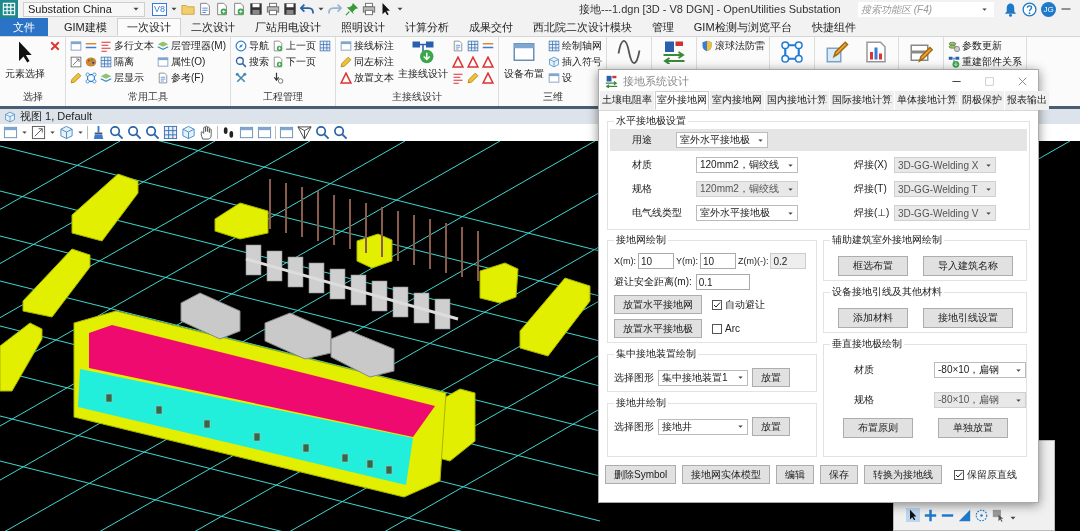 The height and width of the screenshot is (531, 1080). I want to click on button: 框选布置, so click(872, 266).